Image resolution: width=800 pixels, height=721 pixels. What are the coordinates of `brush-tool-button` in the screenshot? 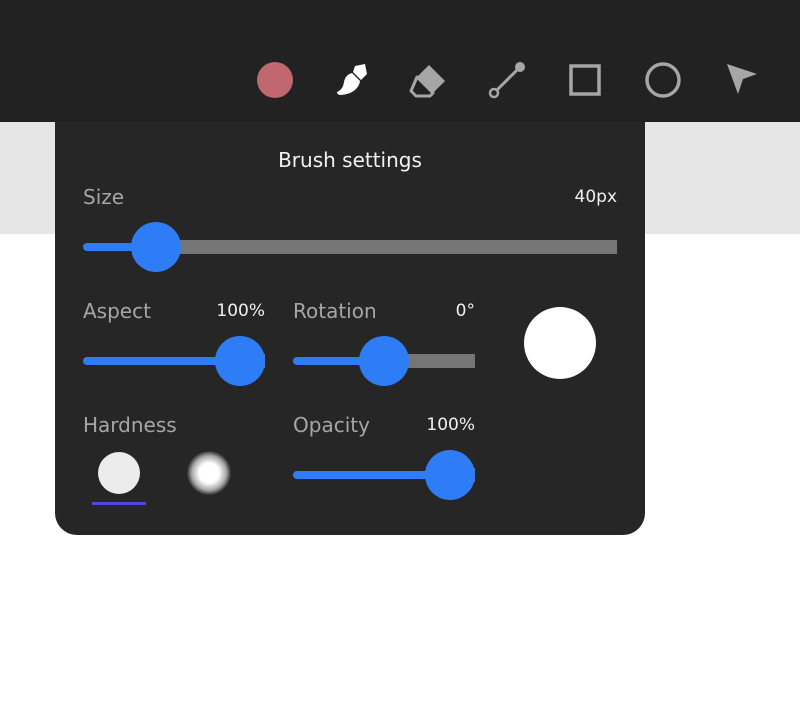 It's located at (351, 80).